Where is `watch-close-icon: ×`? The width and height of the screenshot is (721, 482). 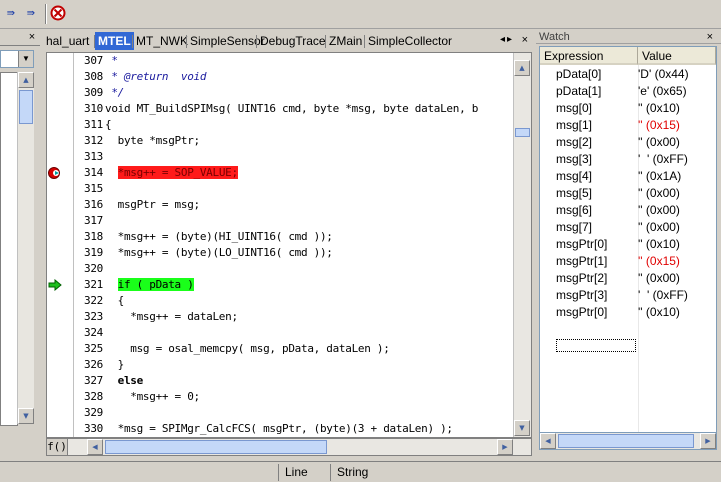
watch-close-icon: × is located at coordinates (710, 37).